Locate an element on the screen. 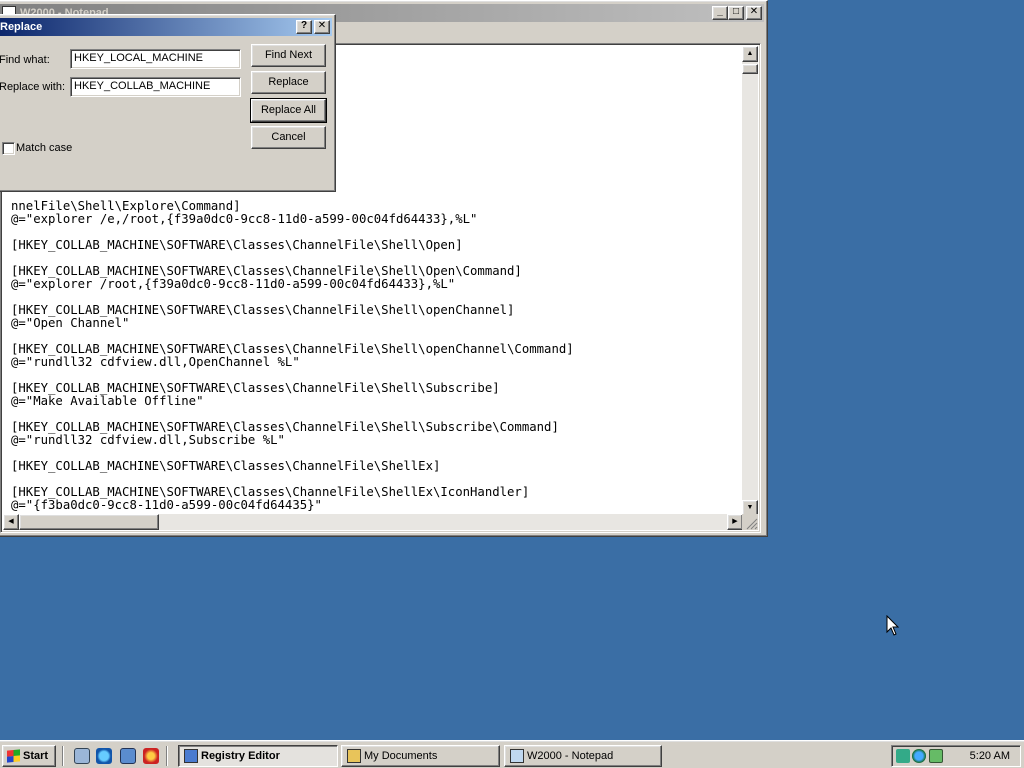 The height and width of the screenshot is (768, 1024). close-button: ✕ is located at coordinates (754, 13).